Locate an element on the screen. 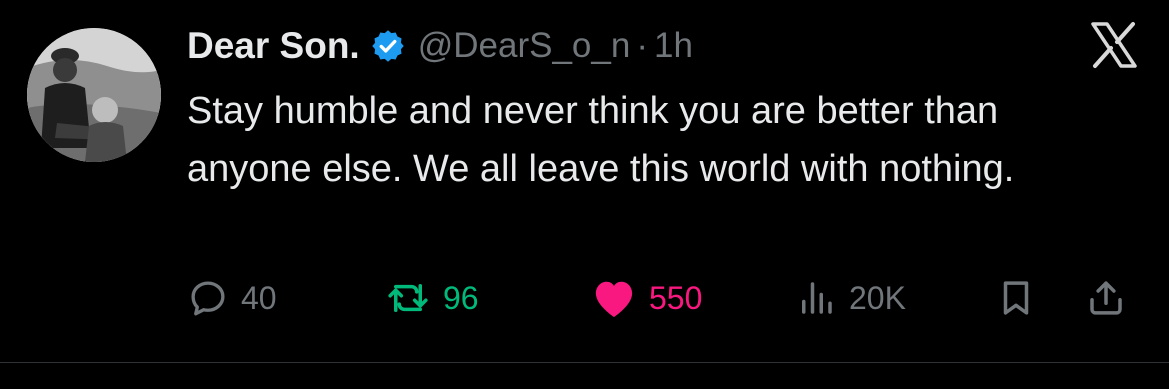  avatar is located at coordinates (94, 95).